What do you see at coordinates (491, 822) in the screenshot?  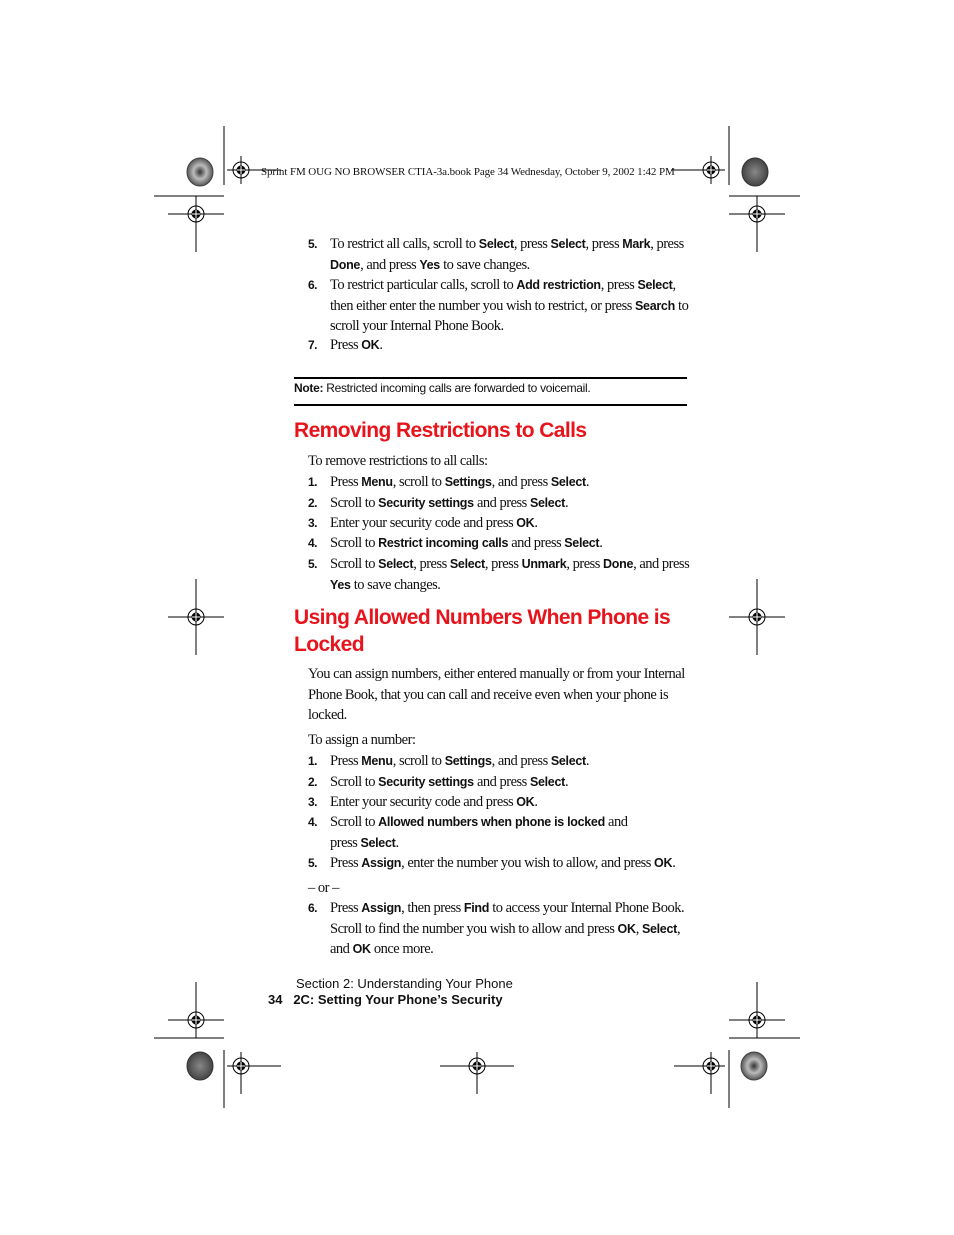 I see `key-label: Allowed numbers when phone is locked` at bounding box center [491, 822].